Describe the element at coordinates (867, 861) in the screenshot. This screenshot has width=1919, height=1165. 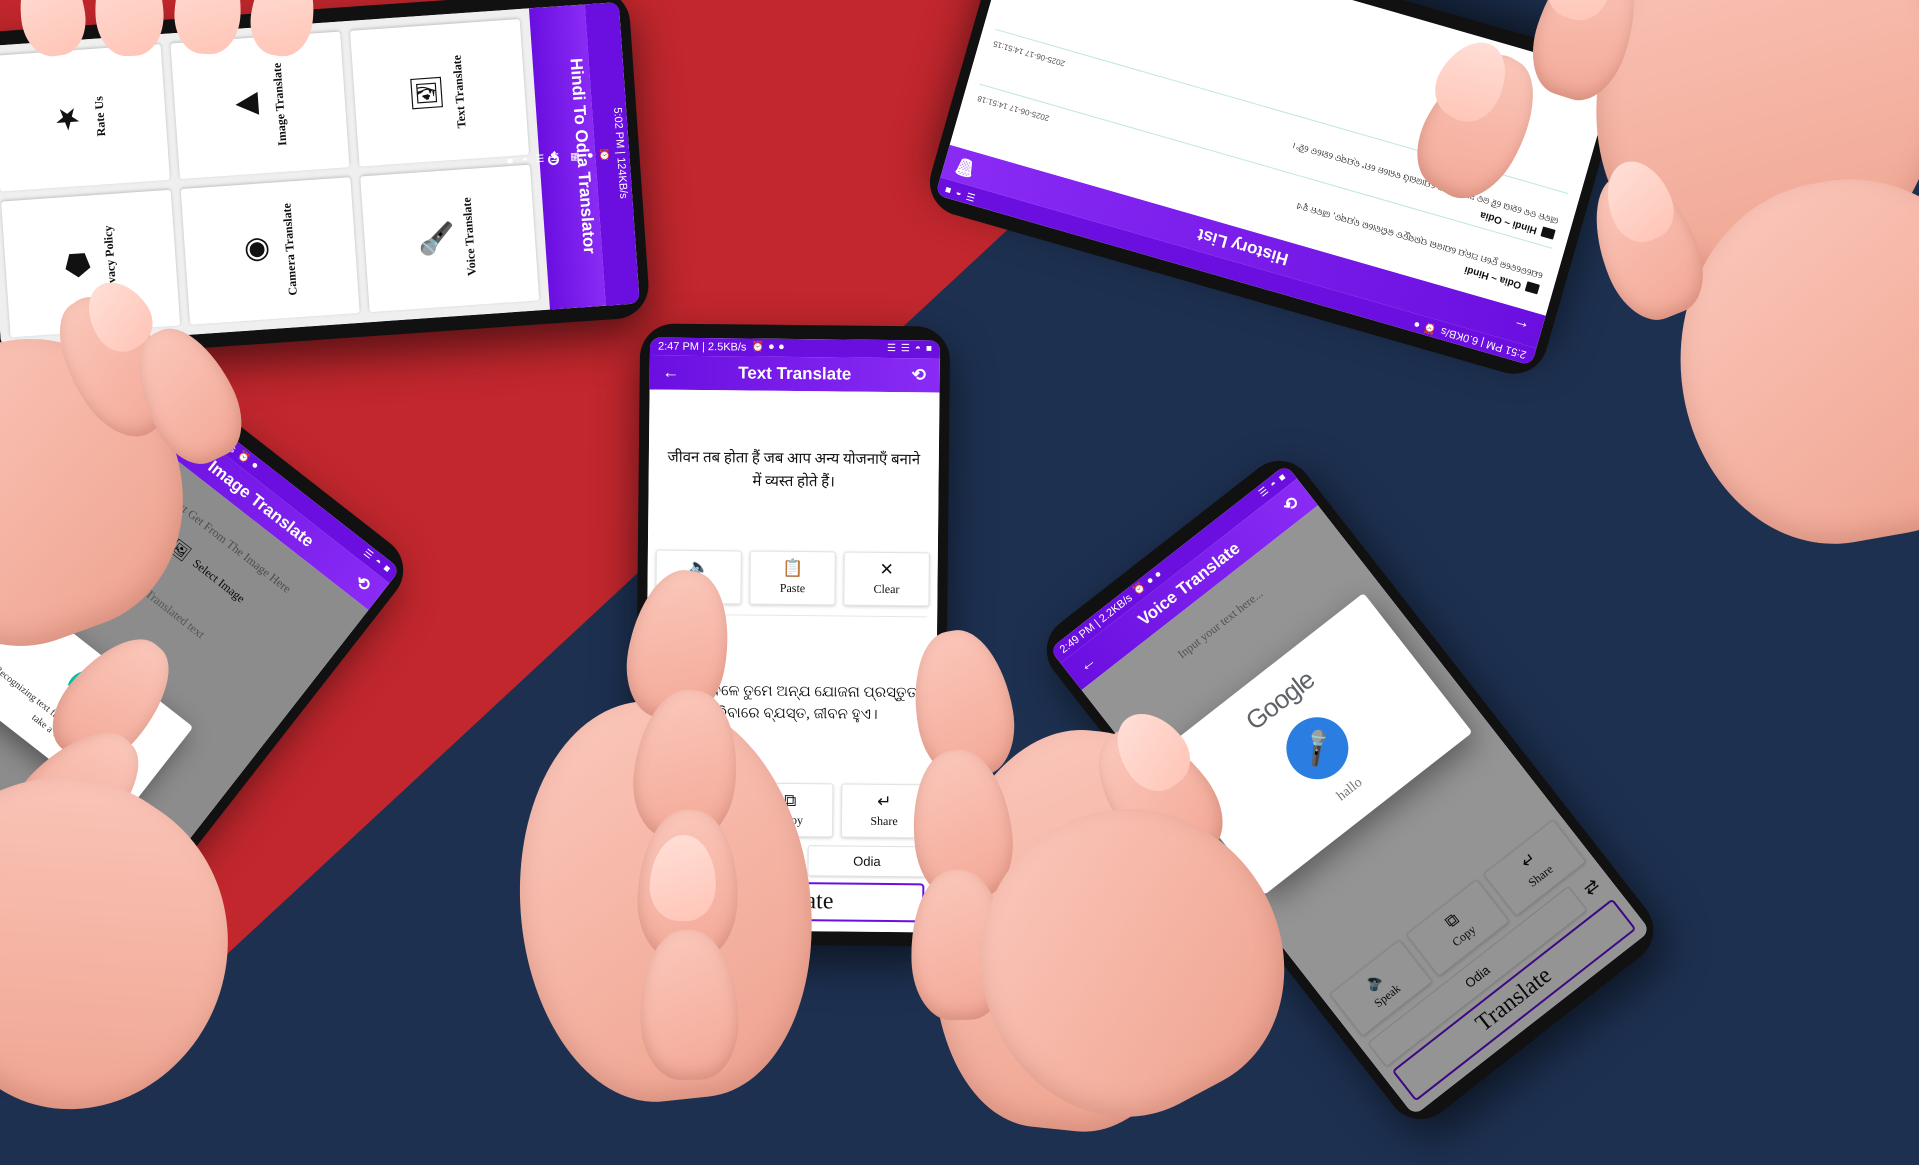
I see `target-language-select: Odia` at that location.